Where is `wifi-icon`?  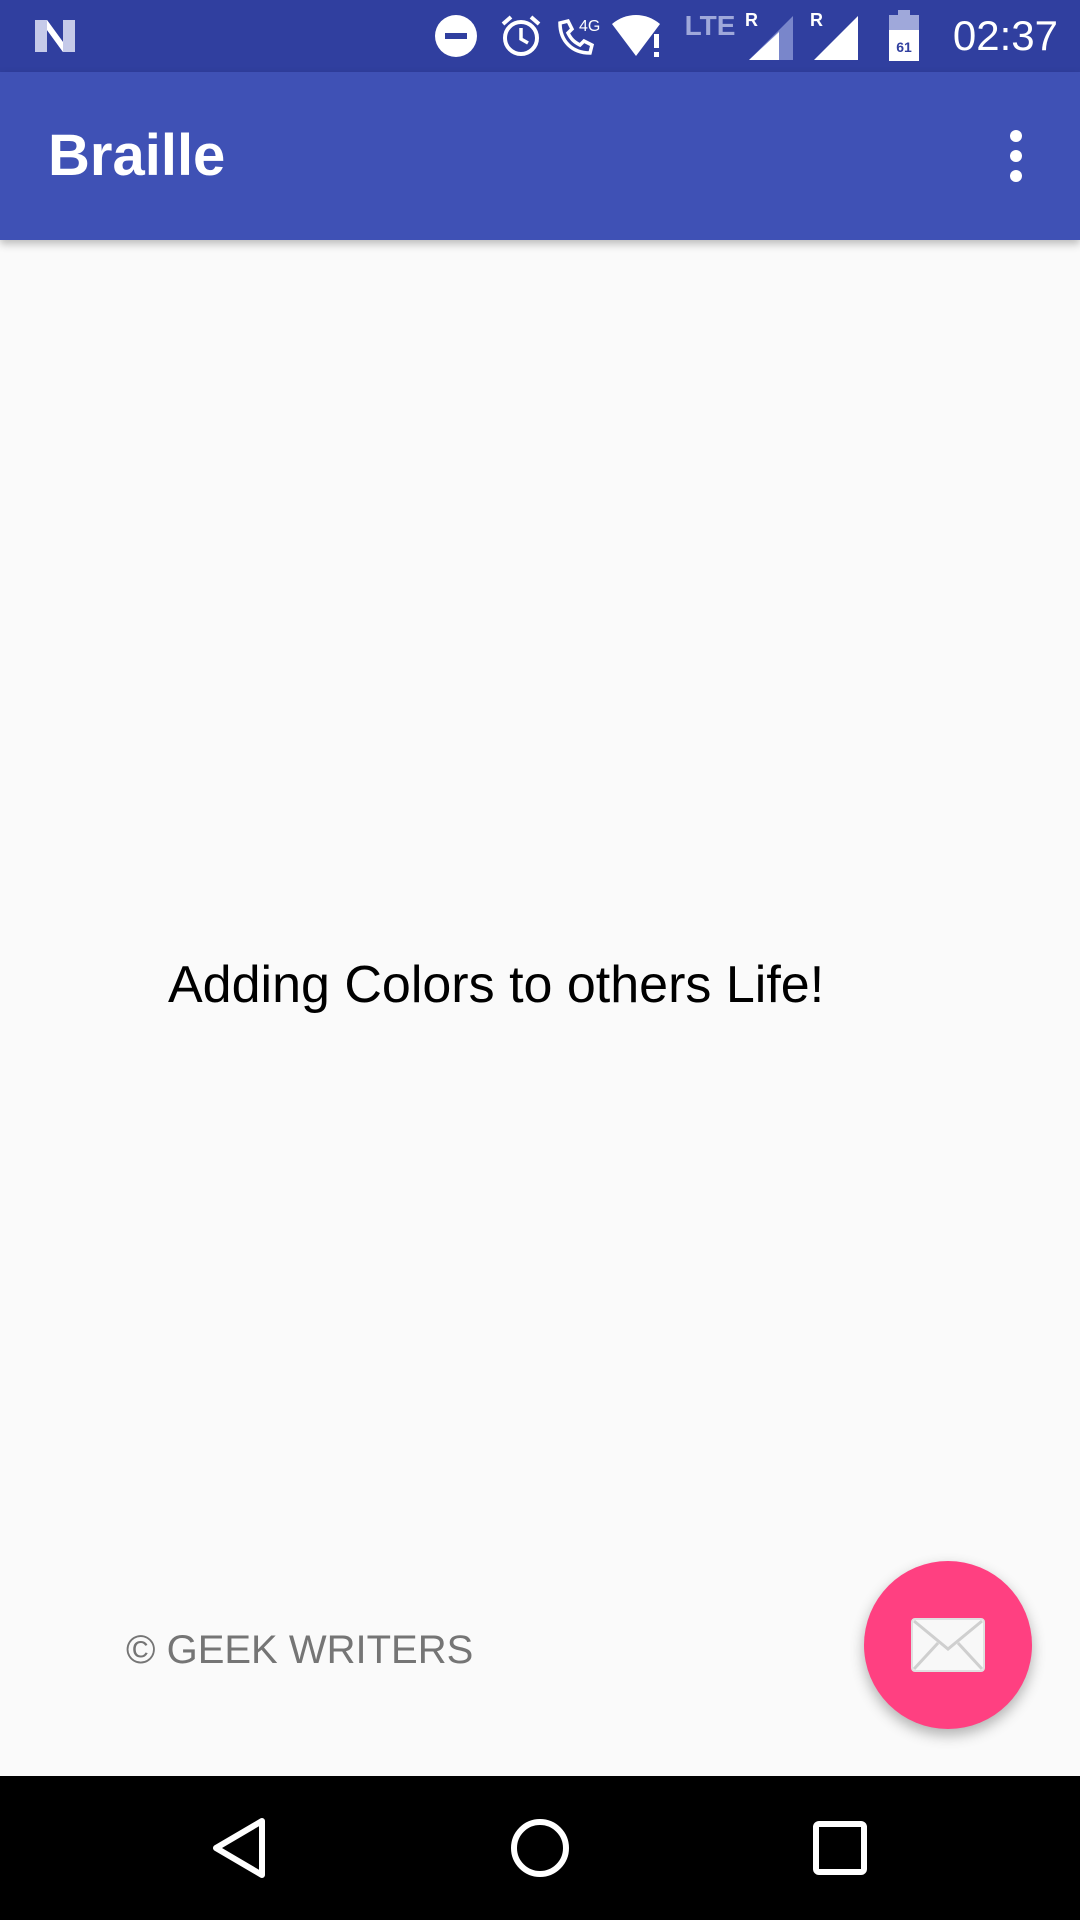 wifi-icon is located at coordinates (638, 36).